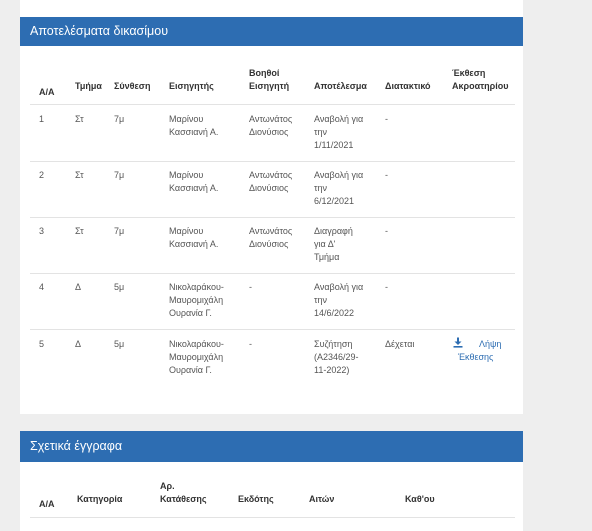 This screenshot has width=592, height=531. Describe the element at coordinates (333, 344) in the screenshot. I see `cell-apotelesma-line1: Συζήτηση` at that location.